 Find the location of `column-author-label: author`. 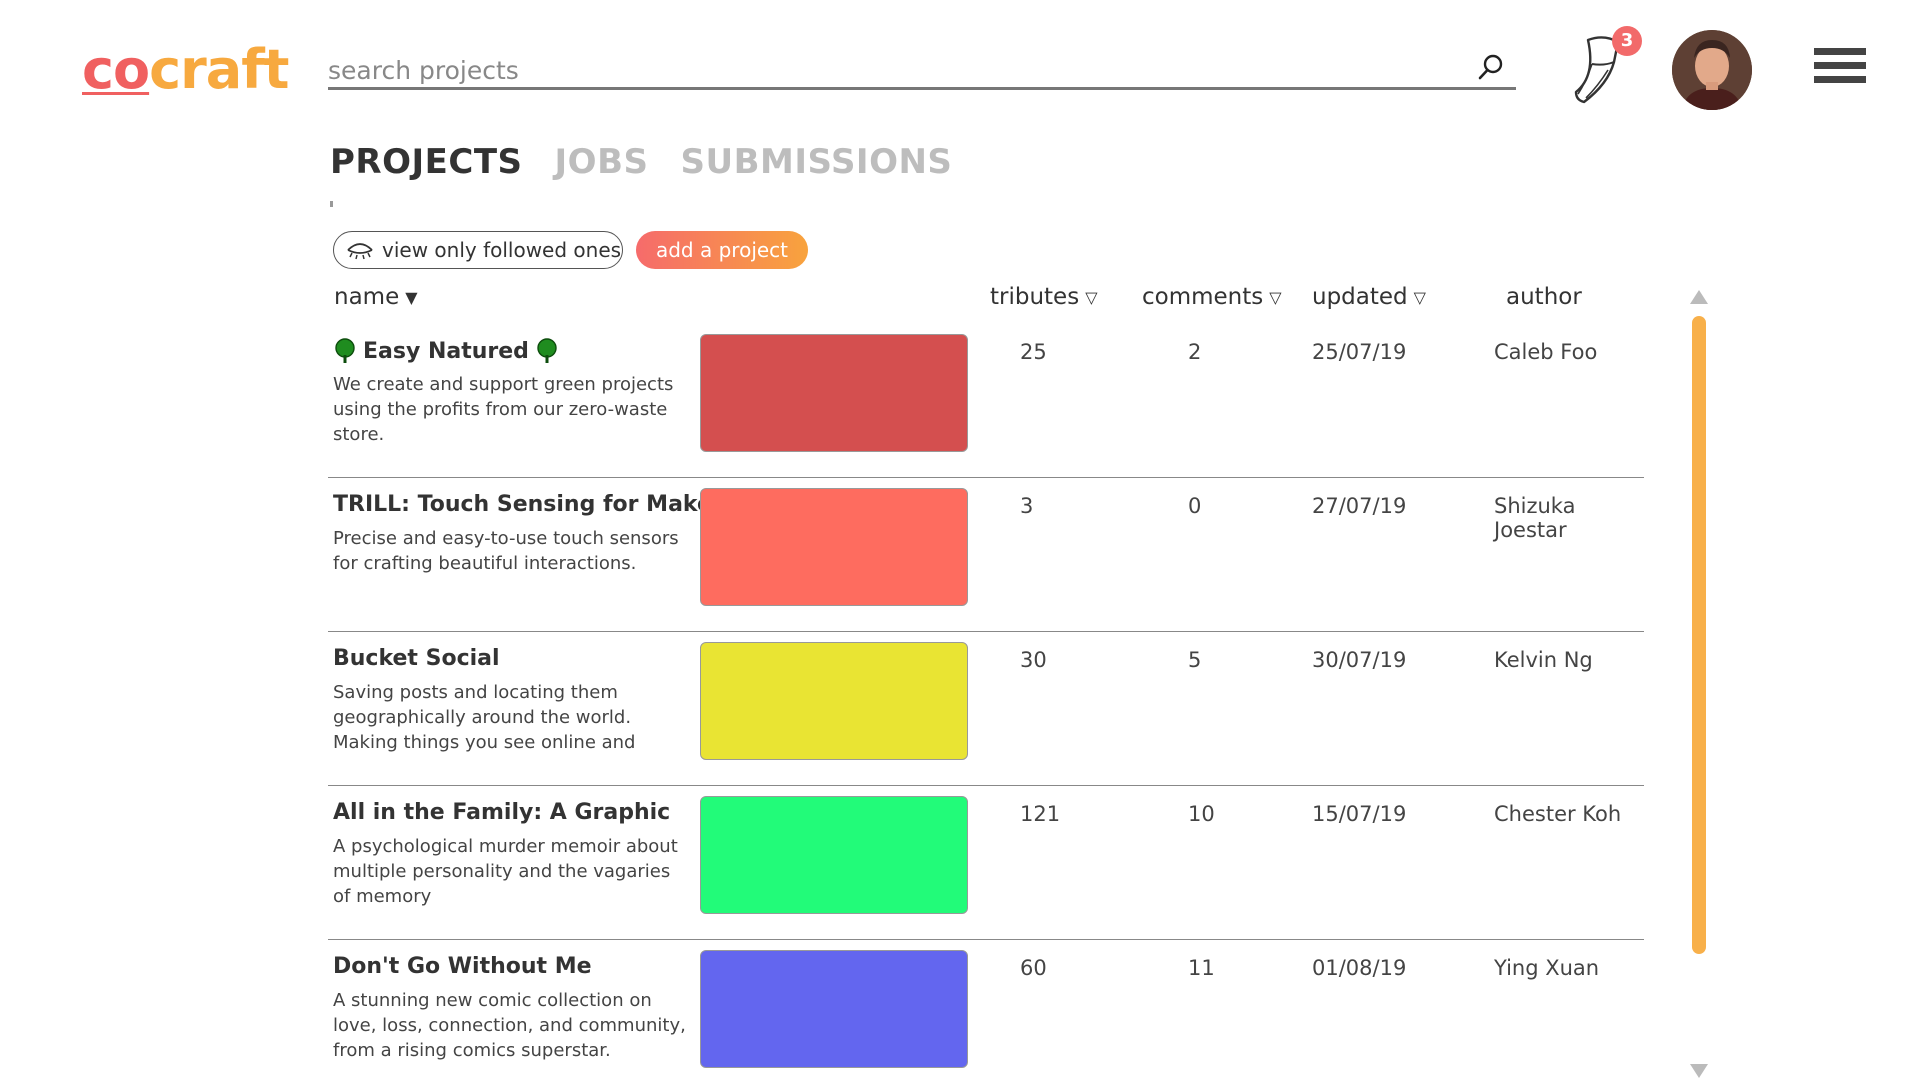

column-author-label: author is located at coordinates (1544, 297).